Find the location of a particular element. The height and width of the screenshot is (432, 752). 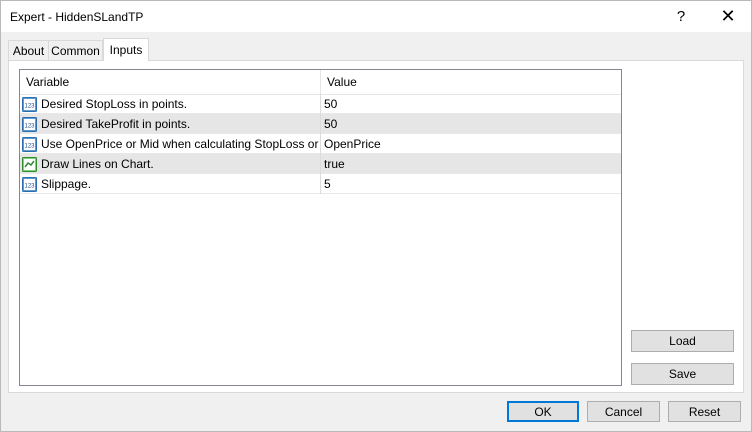

table-row: Draw Lines on Chart. true is located at coordinates (320, 164).